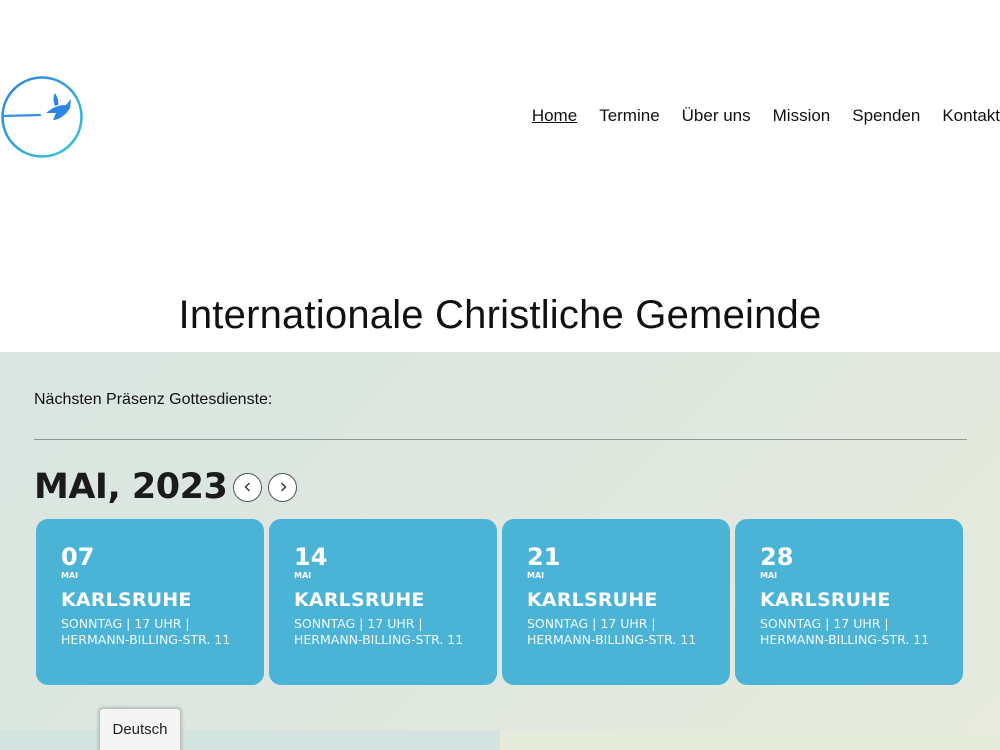 The width and height of the screenshot is (1000, 750). What do you see at coordinates (250, 740) in the screenshot?
I see `next-section-left` at bounding box center [250, 740].